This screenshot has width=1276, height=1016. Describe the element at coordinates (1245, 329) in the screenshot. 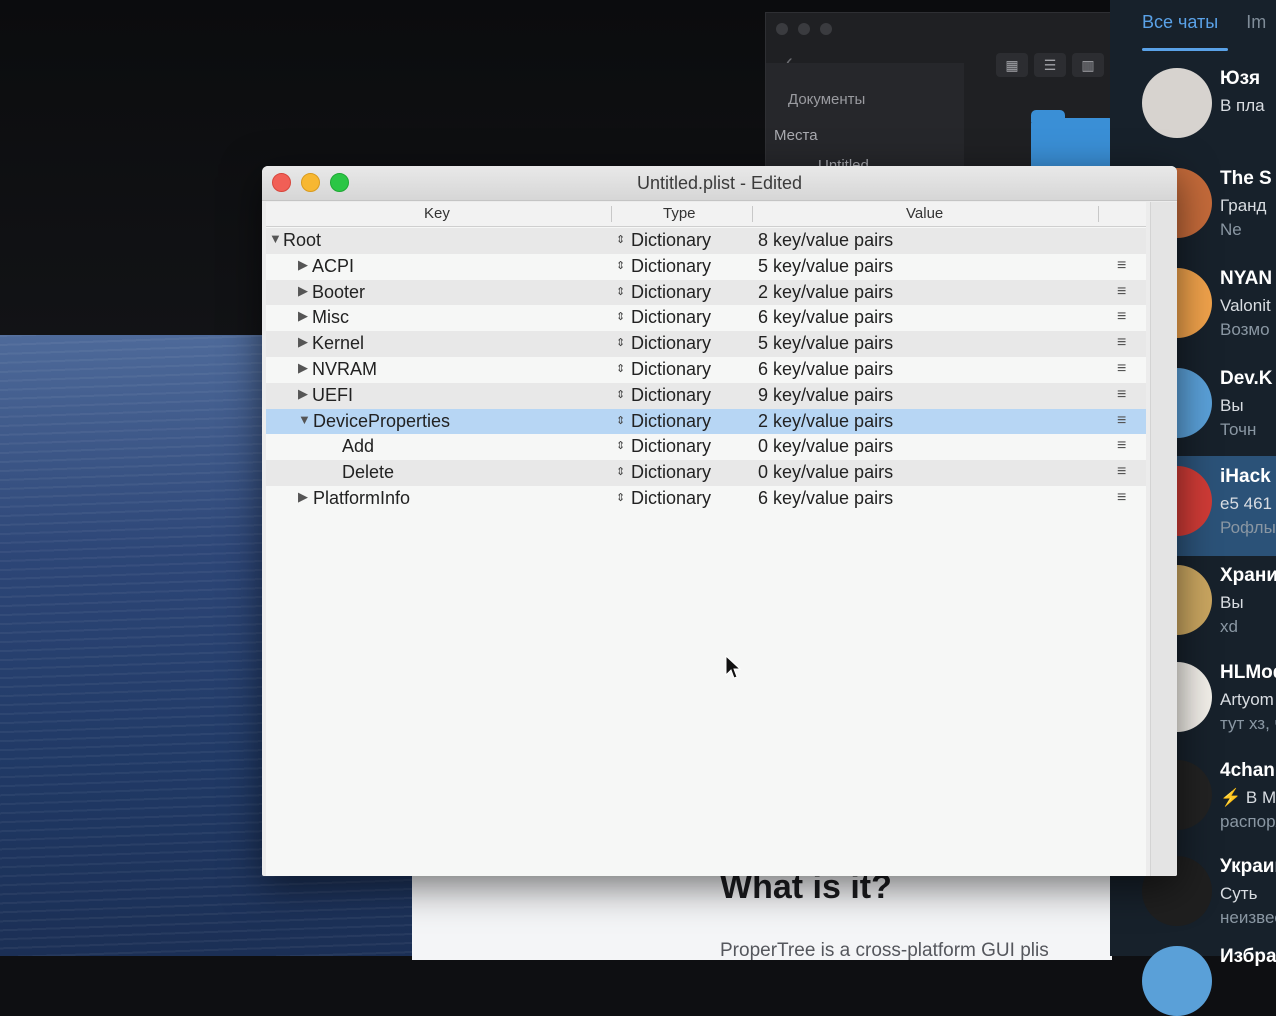

I see `chat-preview-secondary: Возмо` at that location.